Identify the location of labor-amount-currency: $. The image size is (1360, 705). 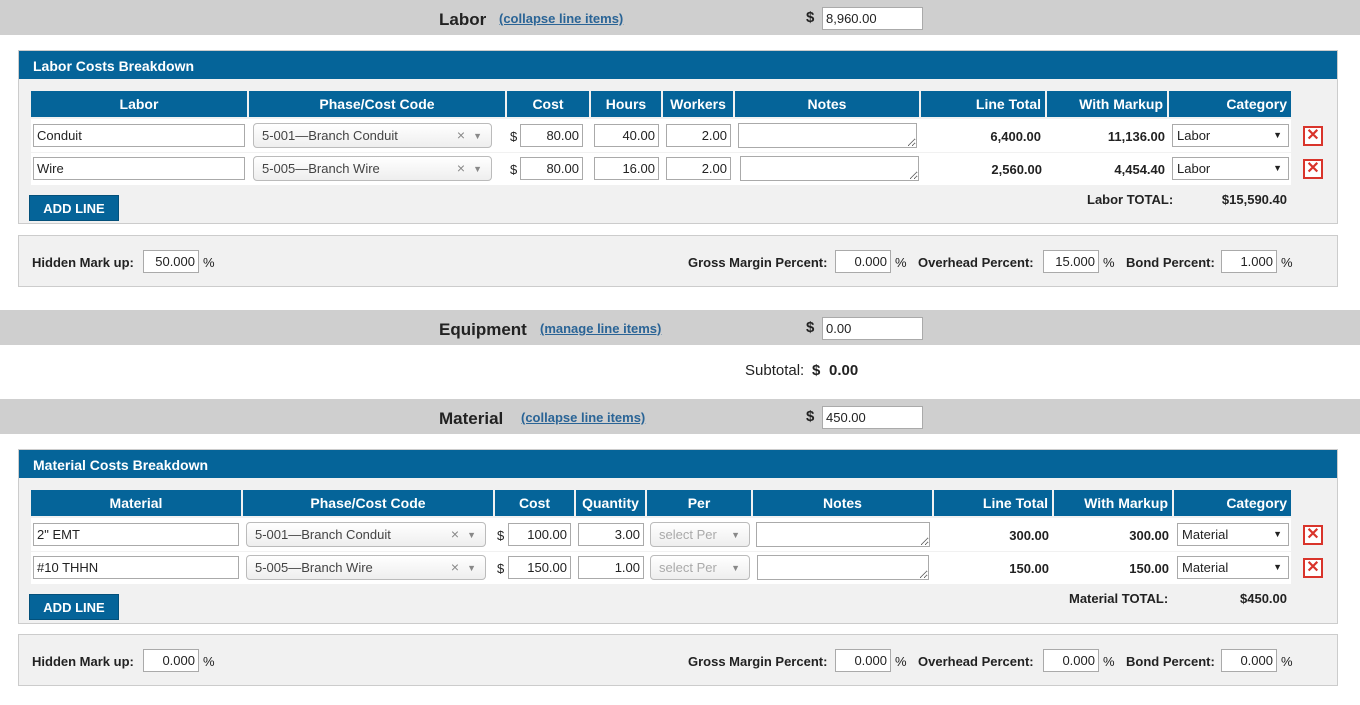
(810, 17).